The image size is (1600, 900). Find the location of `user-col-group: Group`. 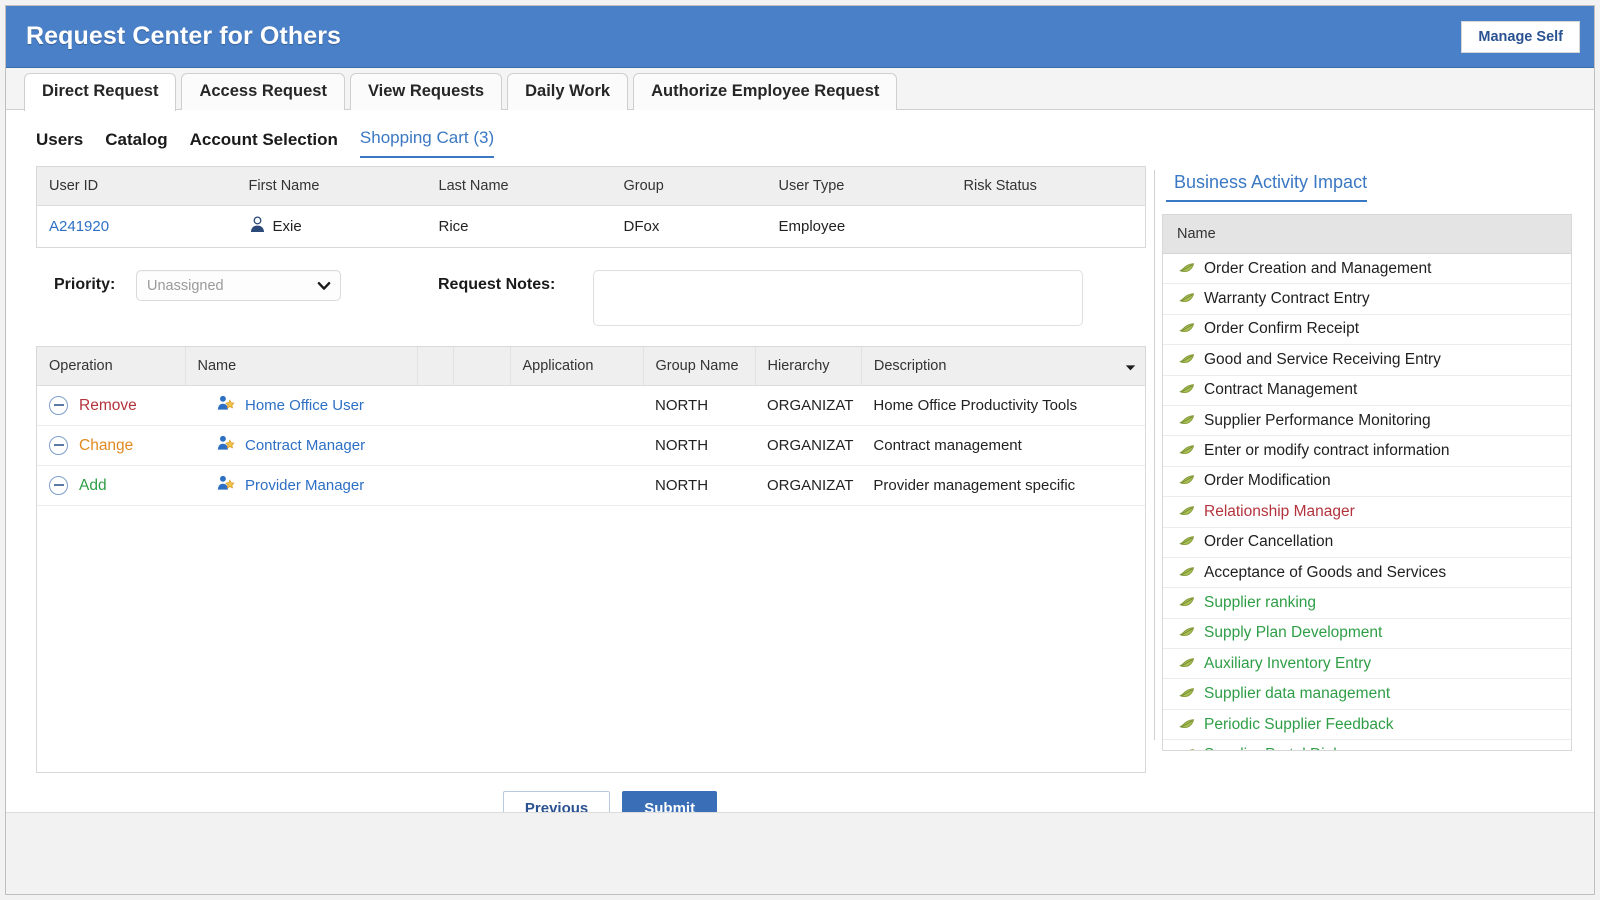

user-col-group: Group is located at coordinates (689, 186).